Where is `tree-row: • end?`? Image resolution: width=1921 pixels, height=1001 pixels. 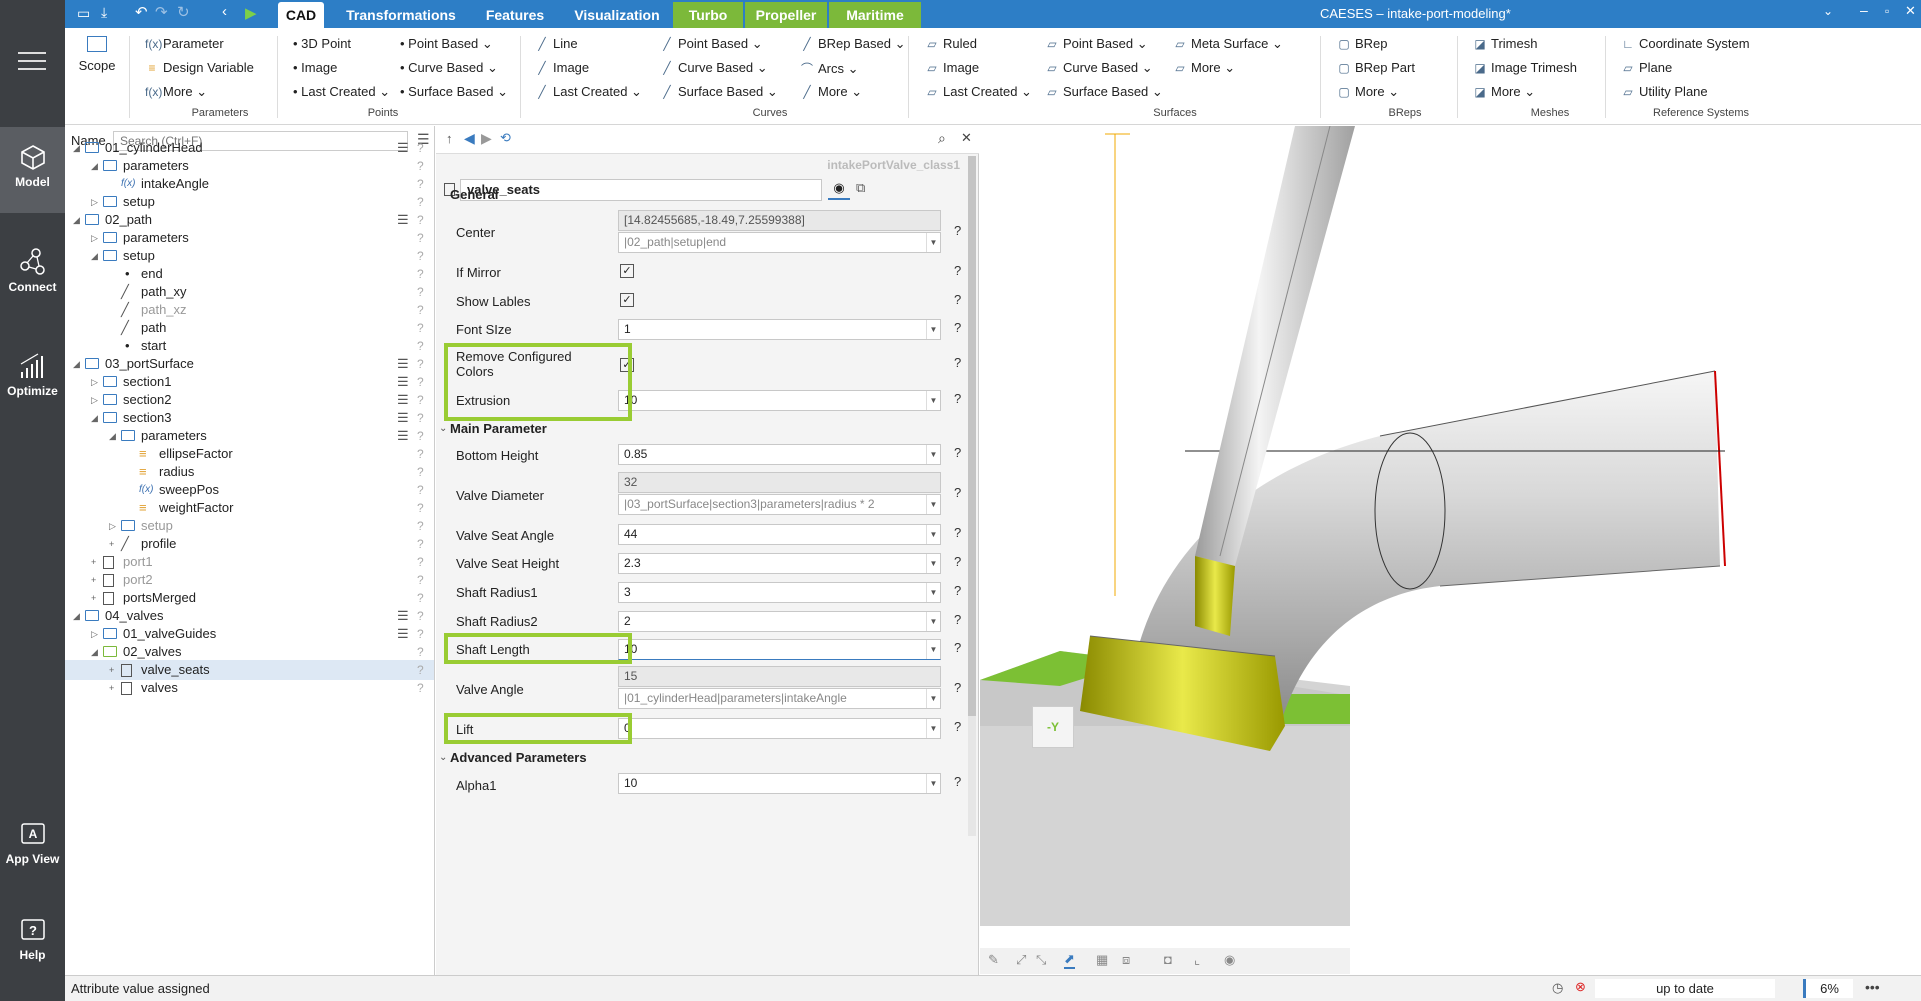 tree-row: • end? is located at coordinates (249, 274).